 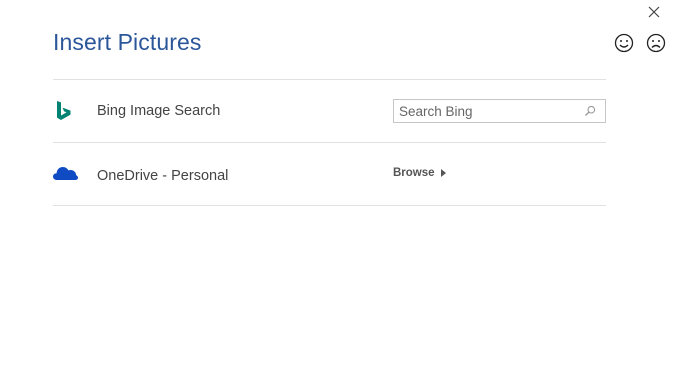 I want to click on browse-button: Browse, so click(x=419, y=173).